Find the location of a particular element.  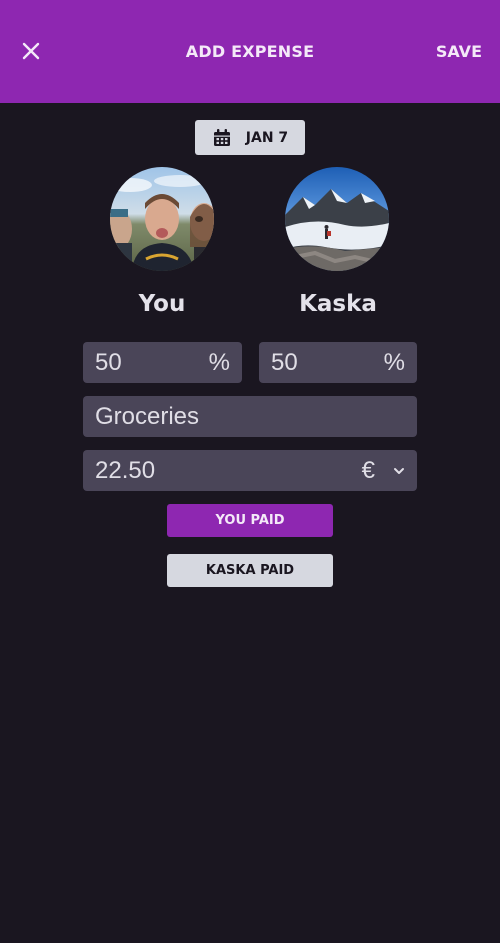

page-title: ADD EXPENSE is located at coordinates (250, 51).